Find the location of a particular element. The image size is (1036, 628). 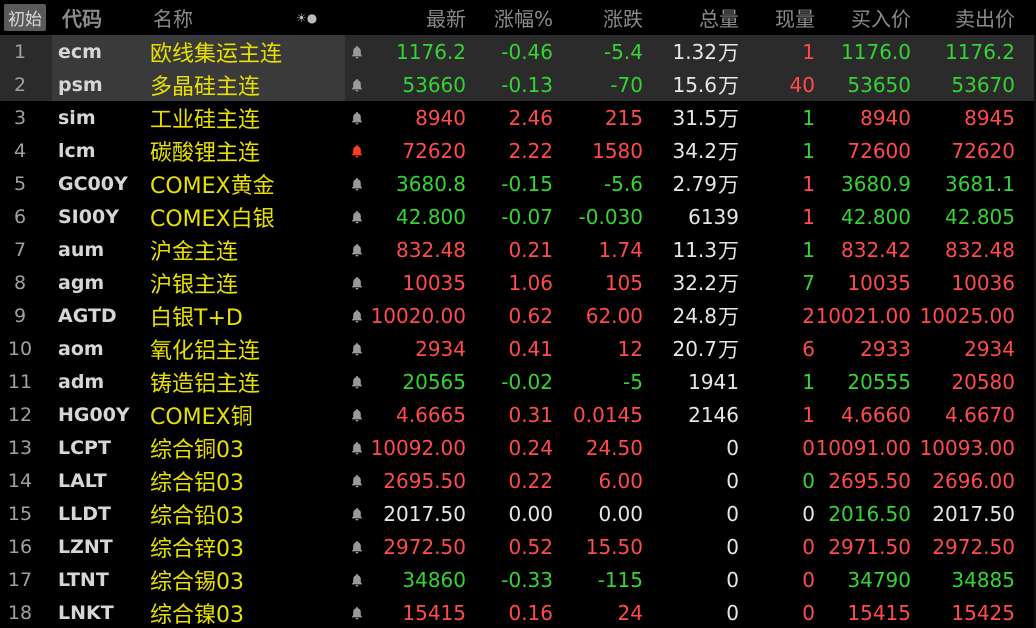

table-row: 17 LTNT 综合锡03 34860 -0.33 -115 0 34790 34885 0 is located at coordinates (518, 579).